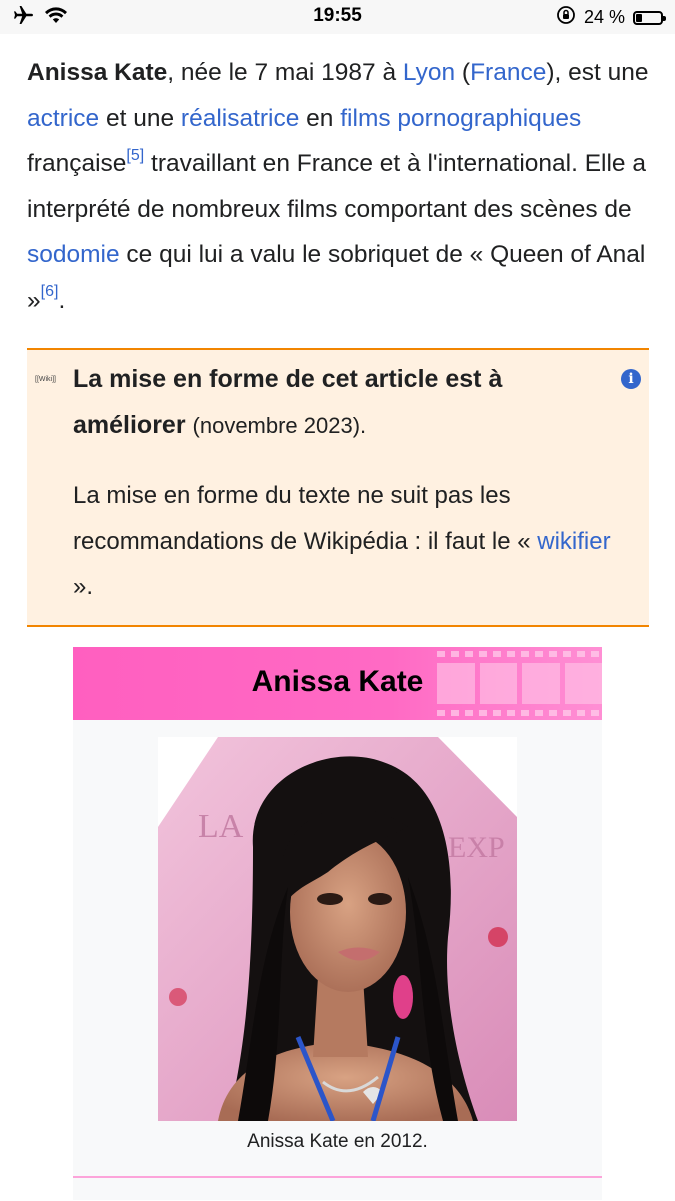  Describe the element at coordinates (463, 72) in the screenshot. I see `intro-text: (` at that location.